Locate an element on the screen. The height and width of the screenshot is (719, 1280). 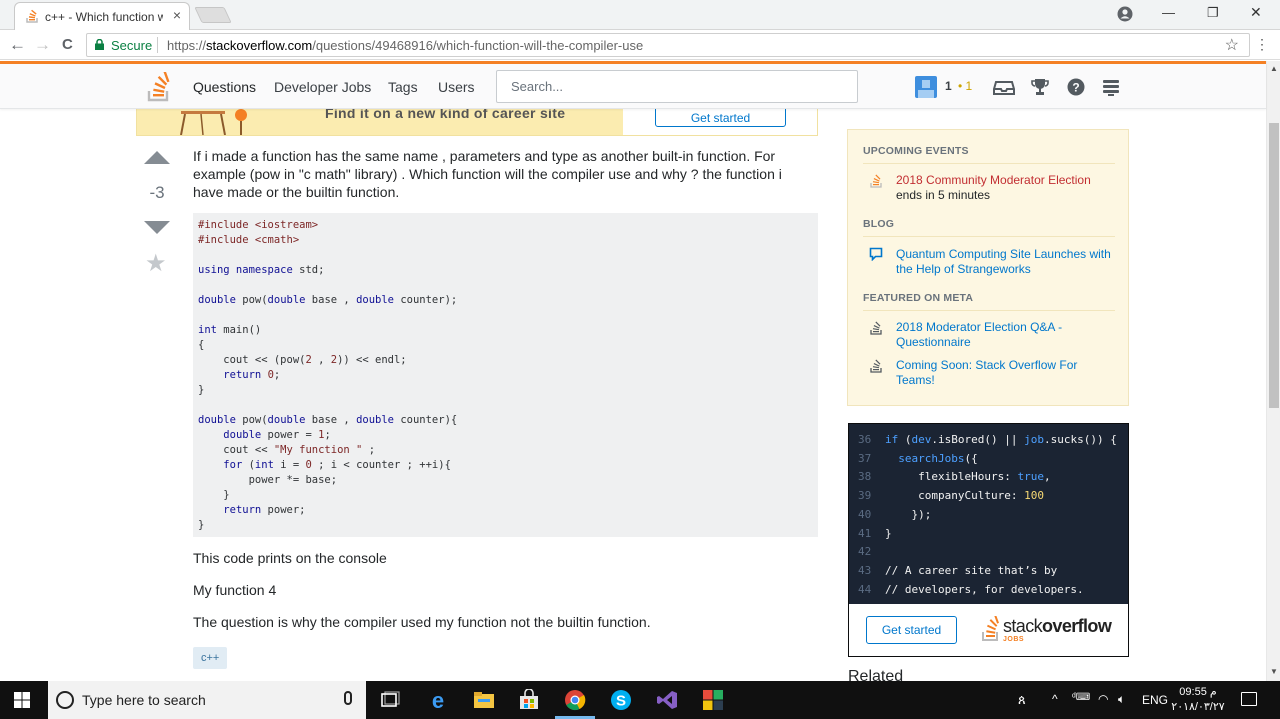
profile-icon is located at coordinates (1125, 14).